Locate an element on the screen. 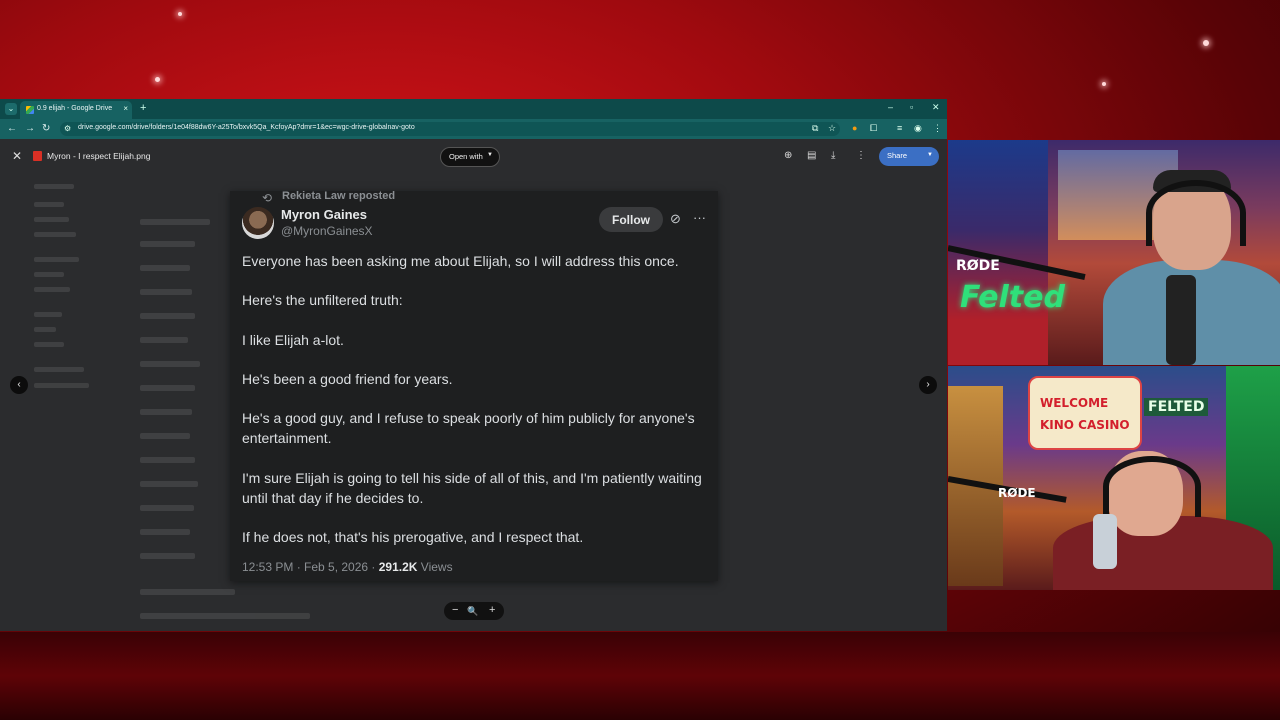 The width and height of the screenshot is (1280, 720). felted-neon-sign: Felted is located at coordinates (1012, 297).